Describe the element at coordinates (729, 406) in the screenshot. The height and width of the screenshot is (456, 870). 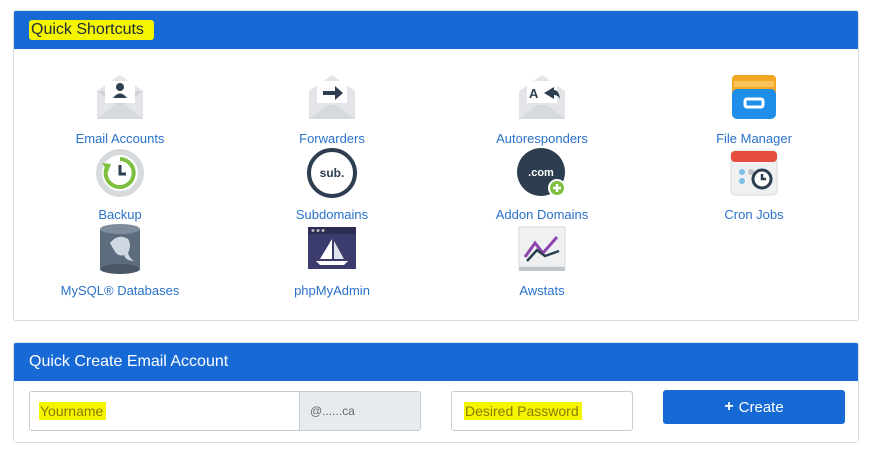
I see `plus-icon: +` at that location.